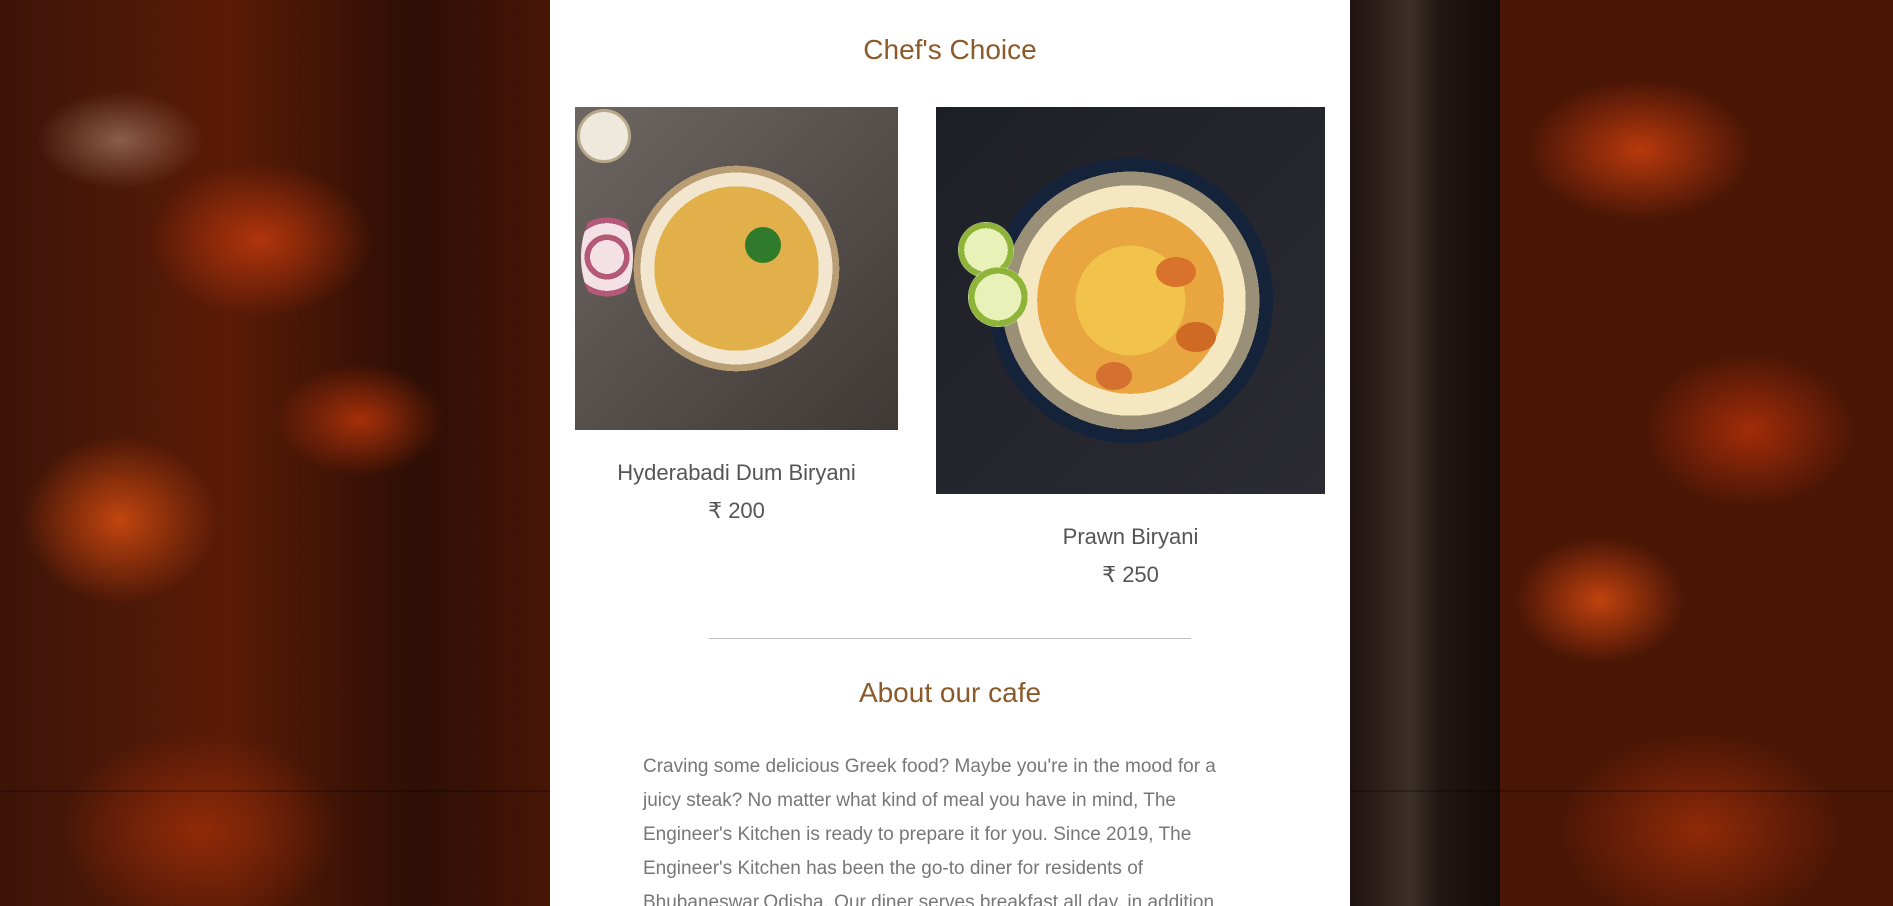 The image size is (1893, 906). I want to click on dish-card-hyderabadi: Hyderabadi Dum Biryani ₹ 200, so click(736, 315).